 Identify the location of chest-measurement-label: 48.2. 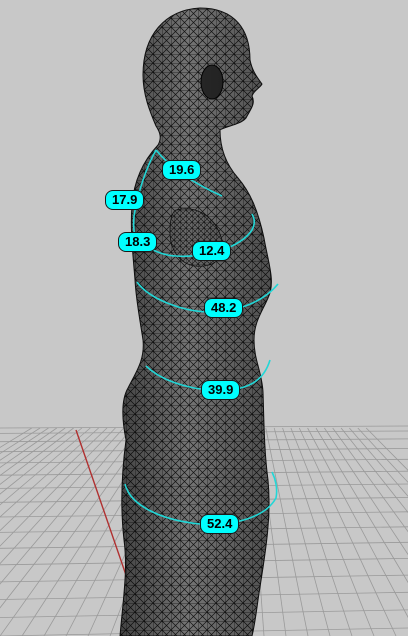
(224, 308).